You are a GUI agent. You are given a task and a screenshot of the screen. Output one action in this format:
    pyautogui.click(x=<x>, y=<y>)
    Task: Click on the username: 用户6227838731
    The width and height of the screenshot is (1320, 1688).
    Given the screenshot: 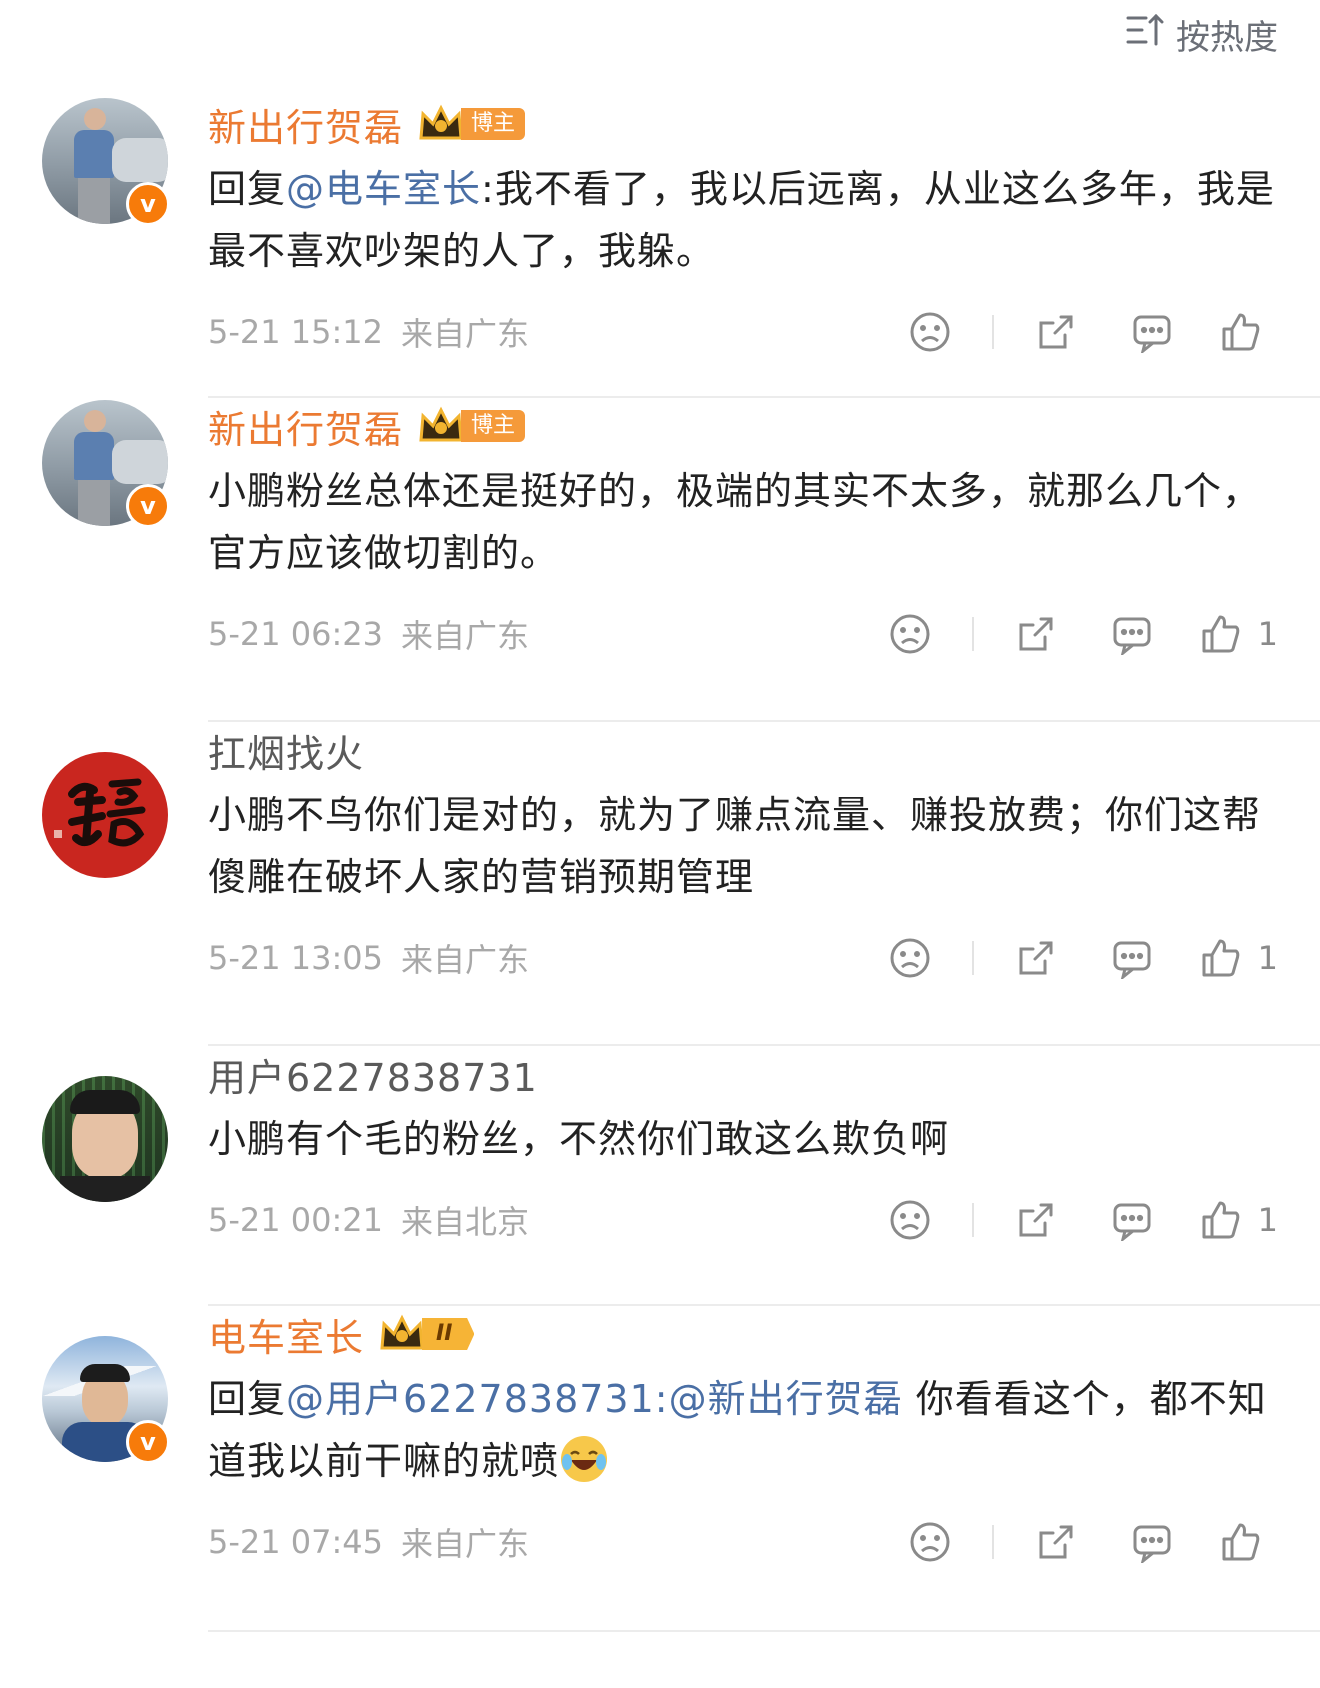 What is the action you would take?
    pyautogui.click(x=373, y=1074)
    